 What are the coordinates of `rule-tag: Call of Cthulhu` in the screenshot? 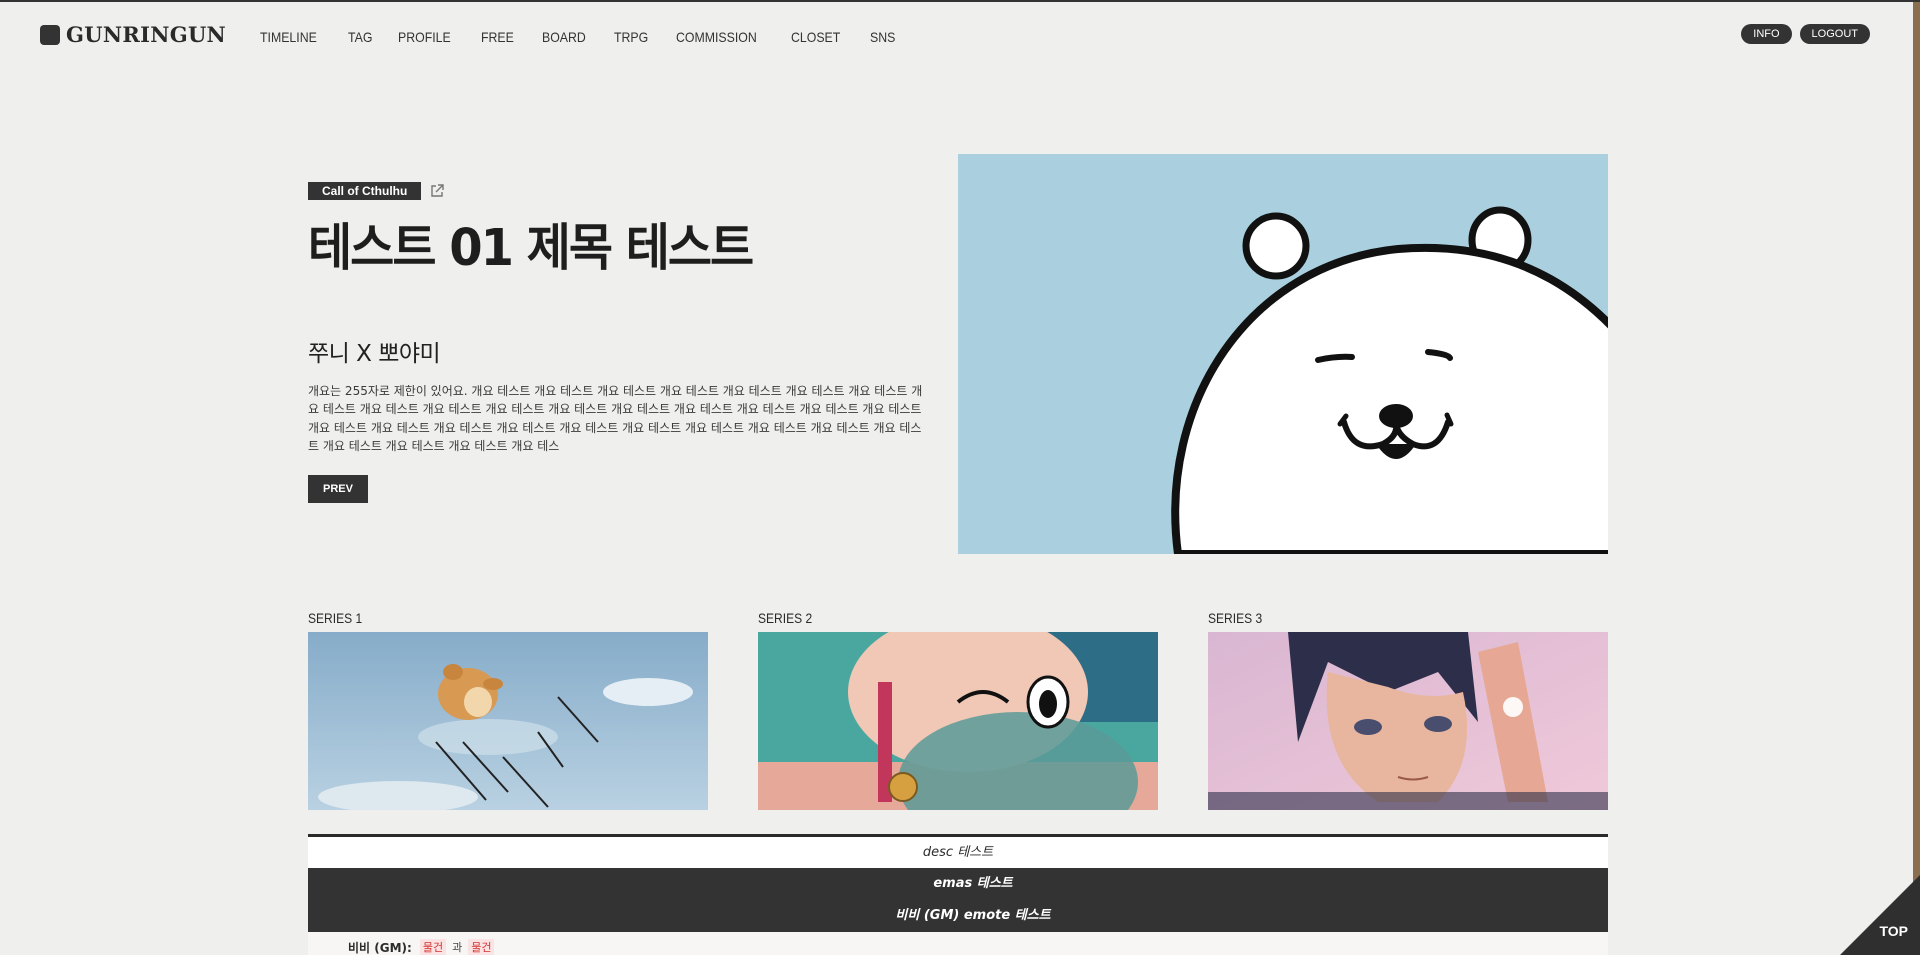 It's located at (365, 191).